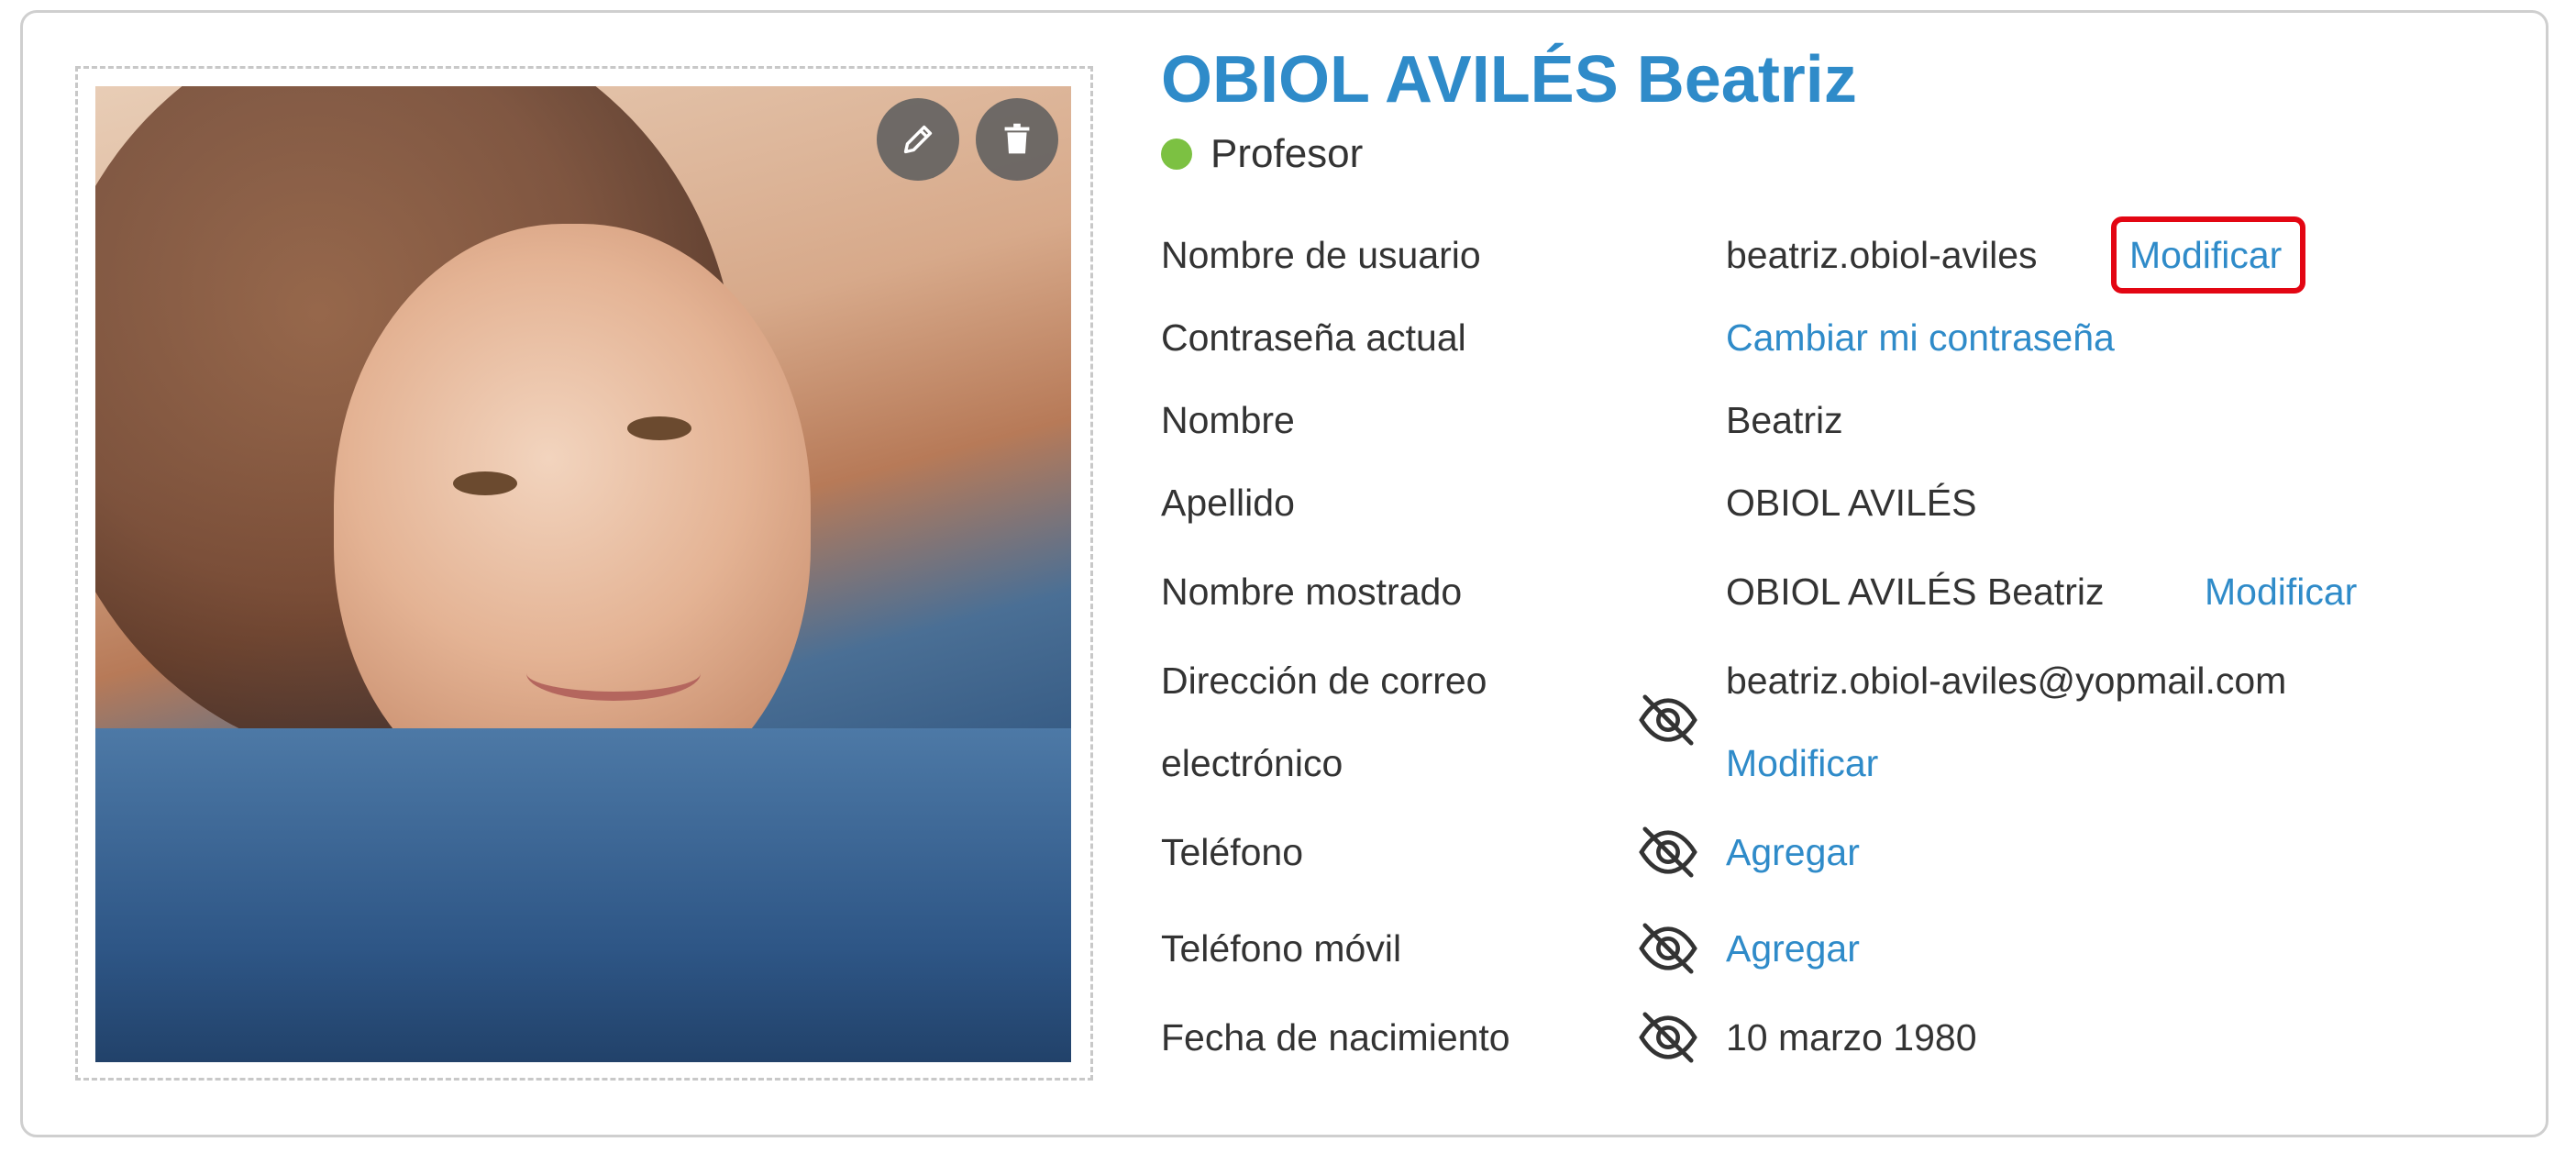  Describe the element at coordinates (1287, 153) in the screenshot. I see `role-label: Profesor` at that location.